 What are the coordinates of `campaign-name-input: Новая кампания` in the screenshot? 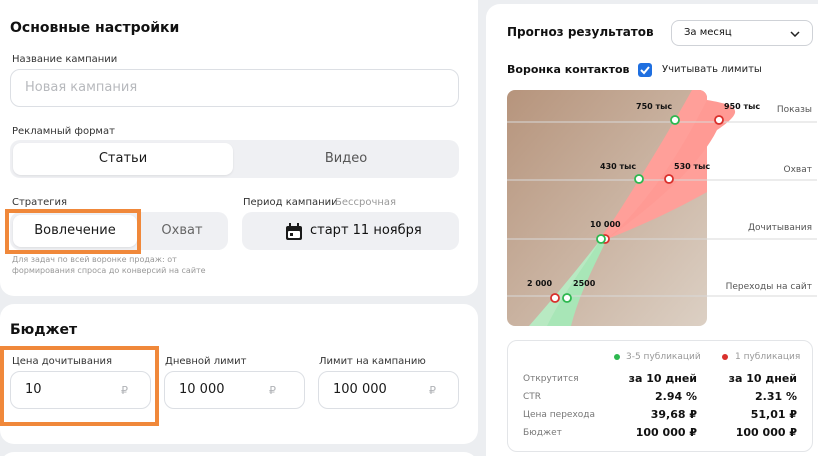 It's located at (234, 88).